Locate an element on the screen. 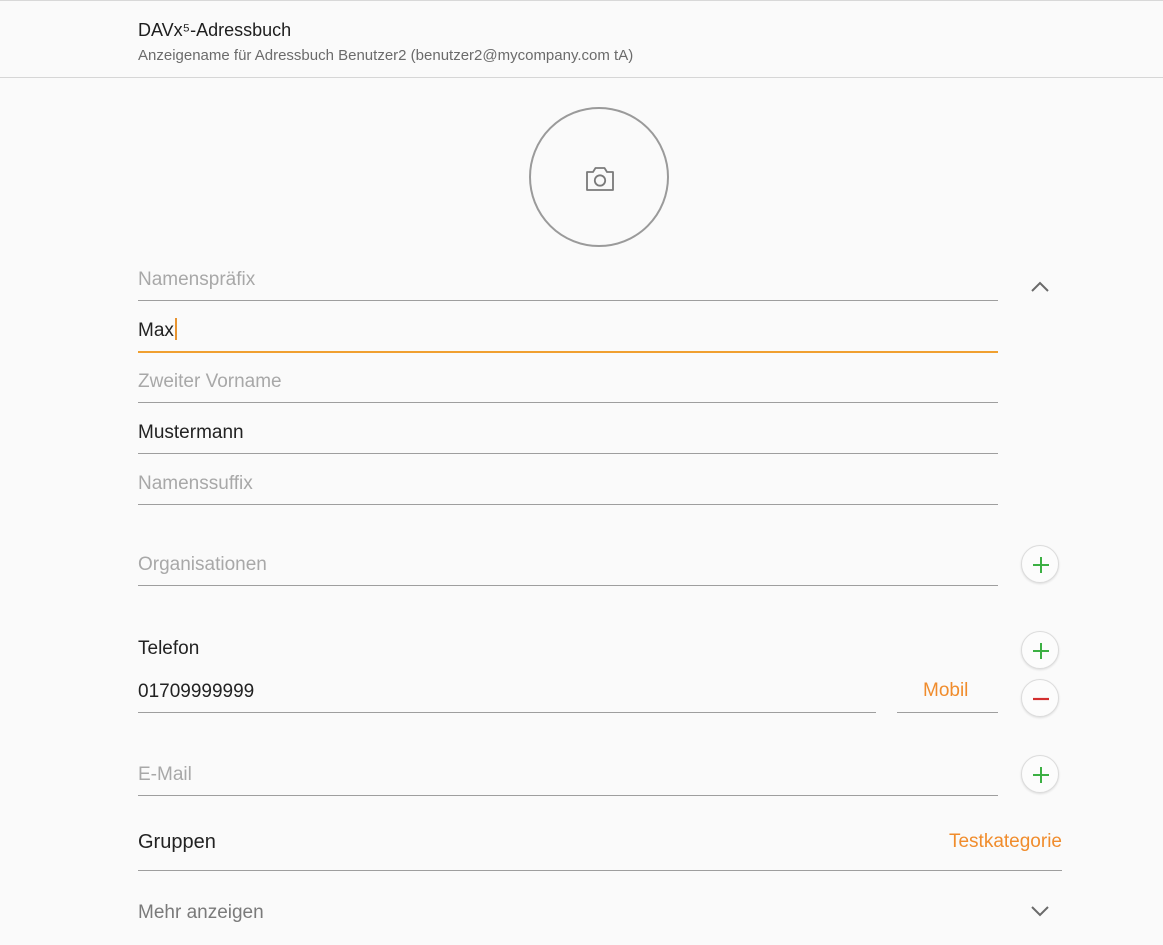 The height and width of the screenshot is (945, 1163). name-suffix-field: Namenssuffix is located at coordinates (568, 487).